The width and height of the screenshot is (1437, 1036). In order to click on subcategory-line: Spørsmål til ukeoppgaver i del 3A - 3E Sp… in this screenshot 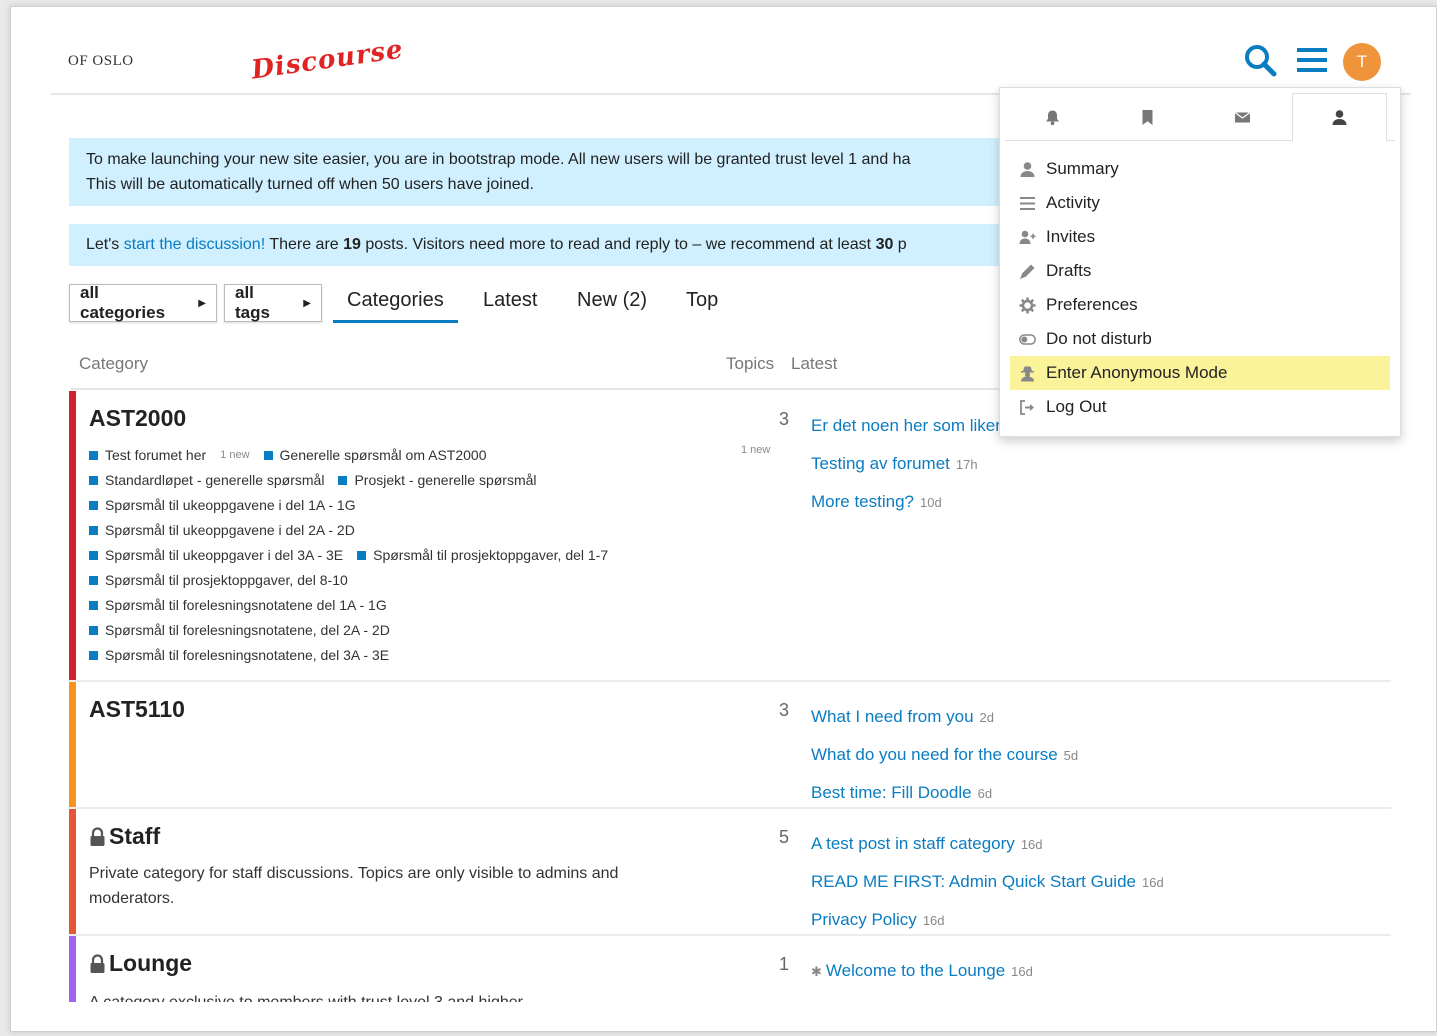, I will do `click(409, 555)`.